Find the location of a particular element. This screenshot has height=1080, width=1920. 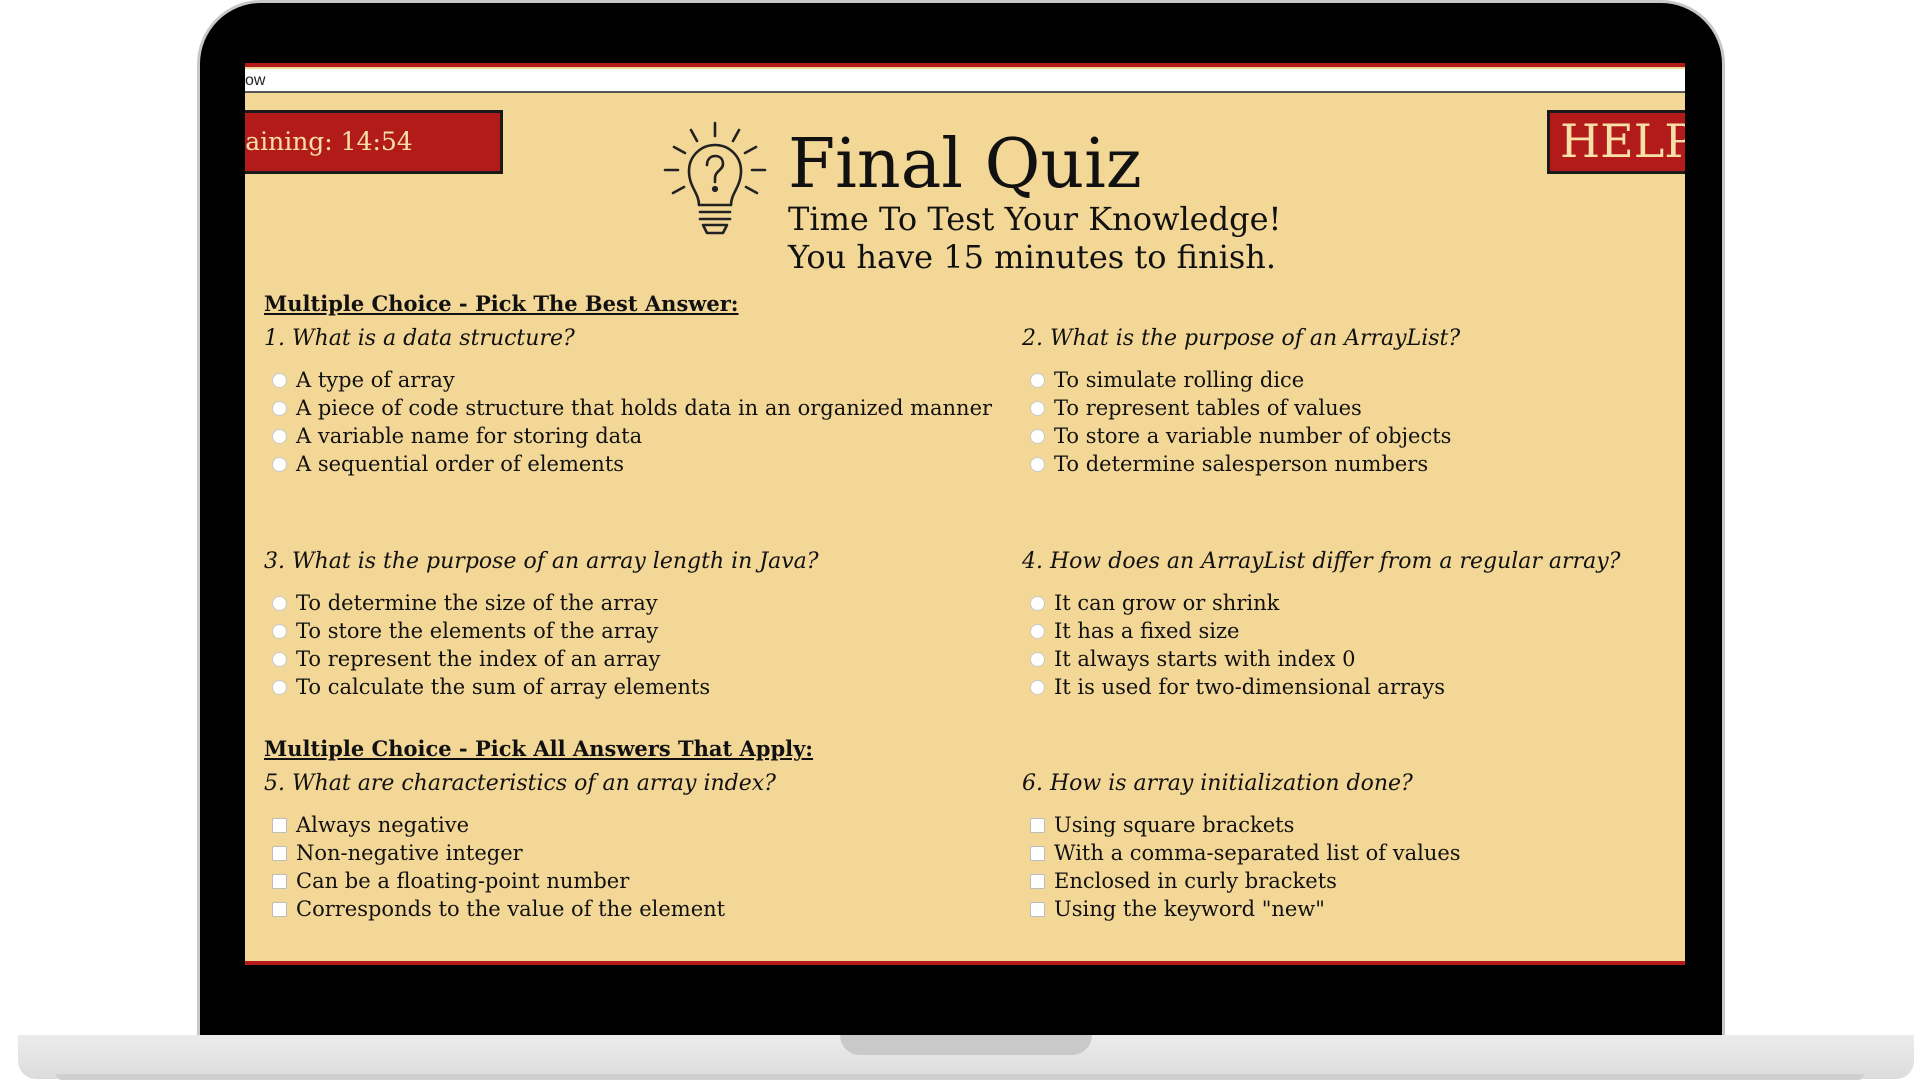

question-6: 6. How is array initialization done? is located at coordinates (1217, 783).